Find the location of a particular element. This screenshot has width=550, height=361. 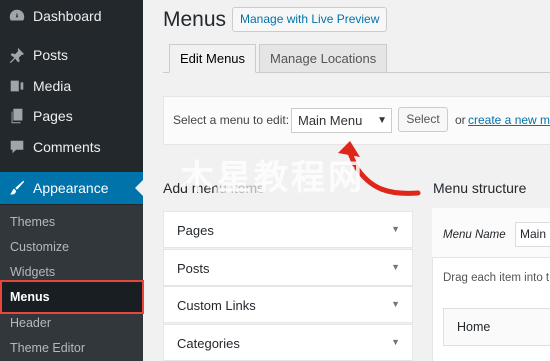

menu-dropdown-value: Main Menu is located at coordinates (330, 120).